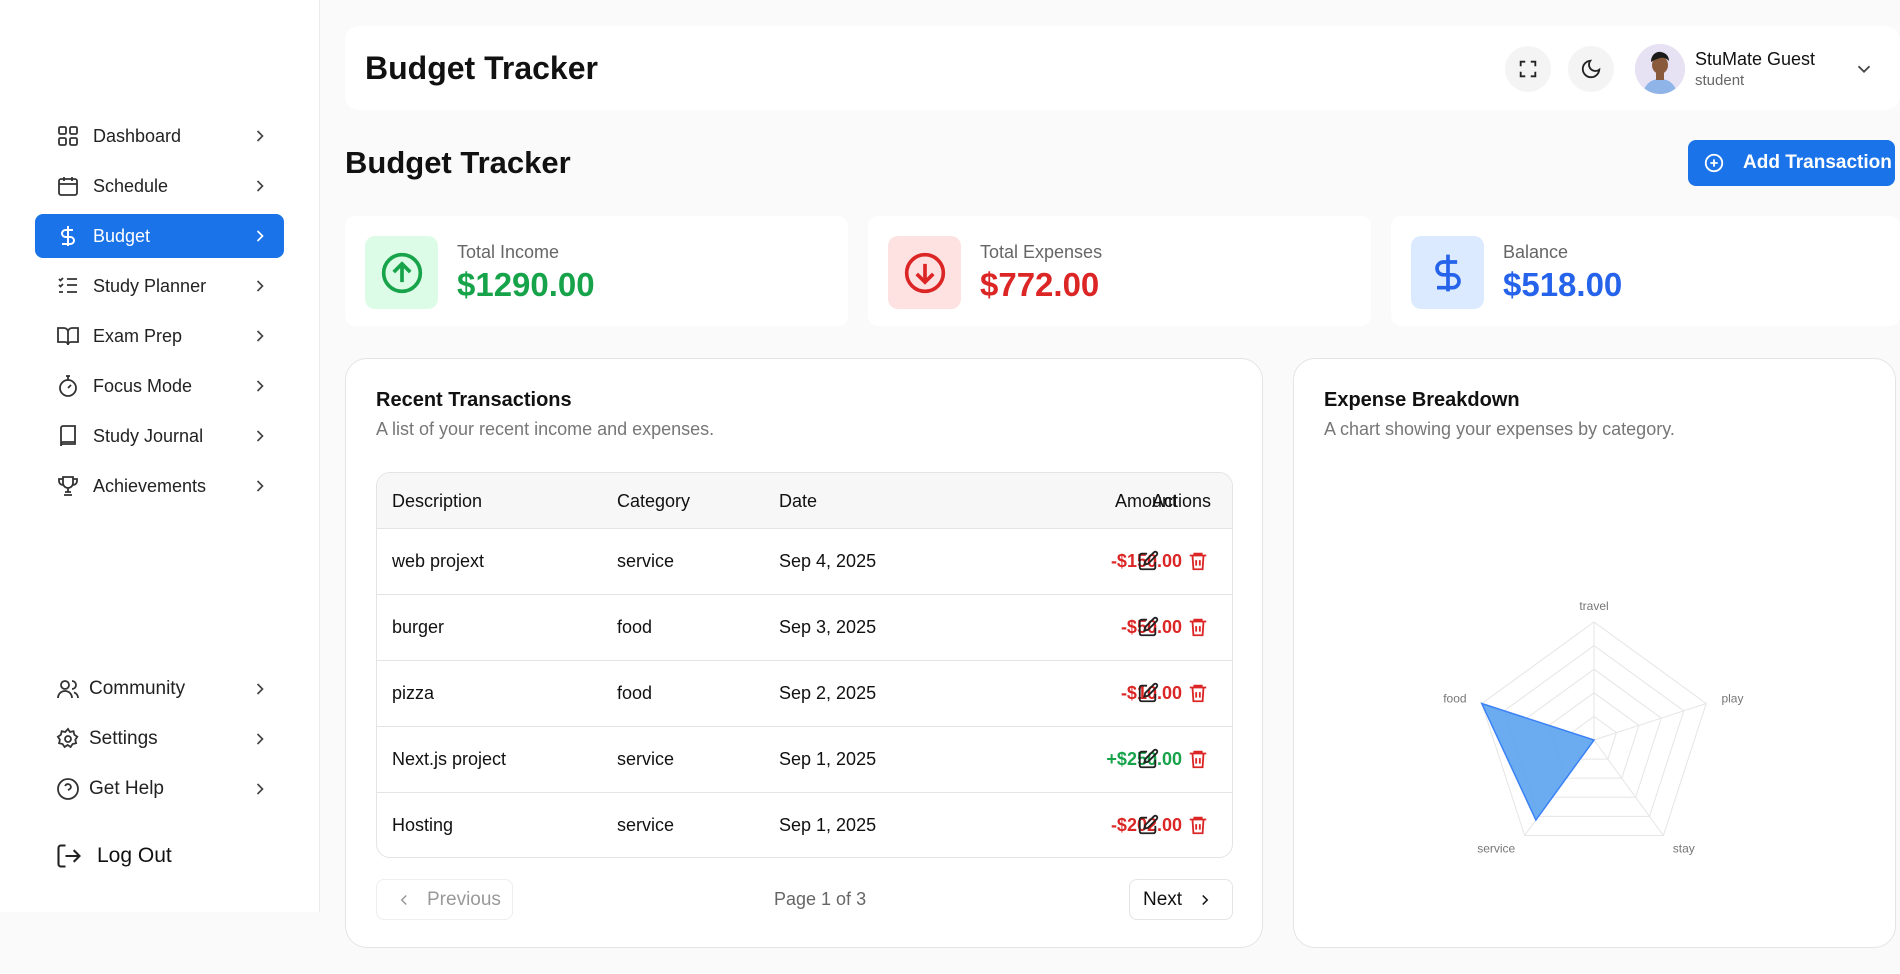 Image resolution: width=1900 pixels, height=974 pixels. I want to click on row-category: service, so click(646, 825).